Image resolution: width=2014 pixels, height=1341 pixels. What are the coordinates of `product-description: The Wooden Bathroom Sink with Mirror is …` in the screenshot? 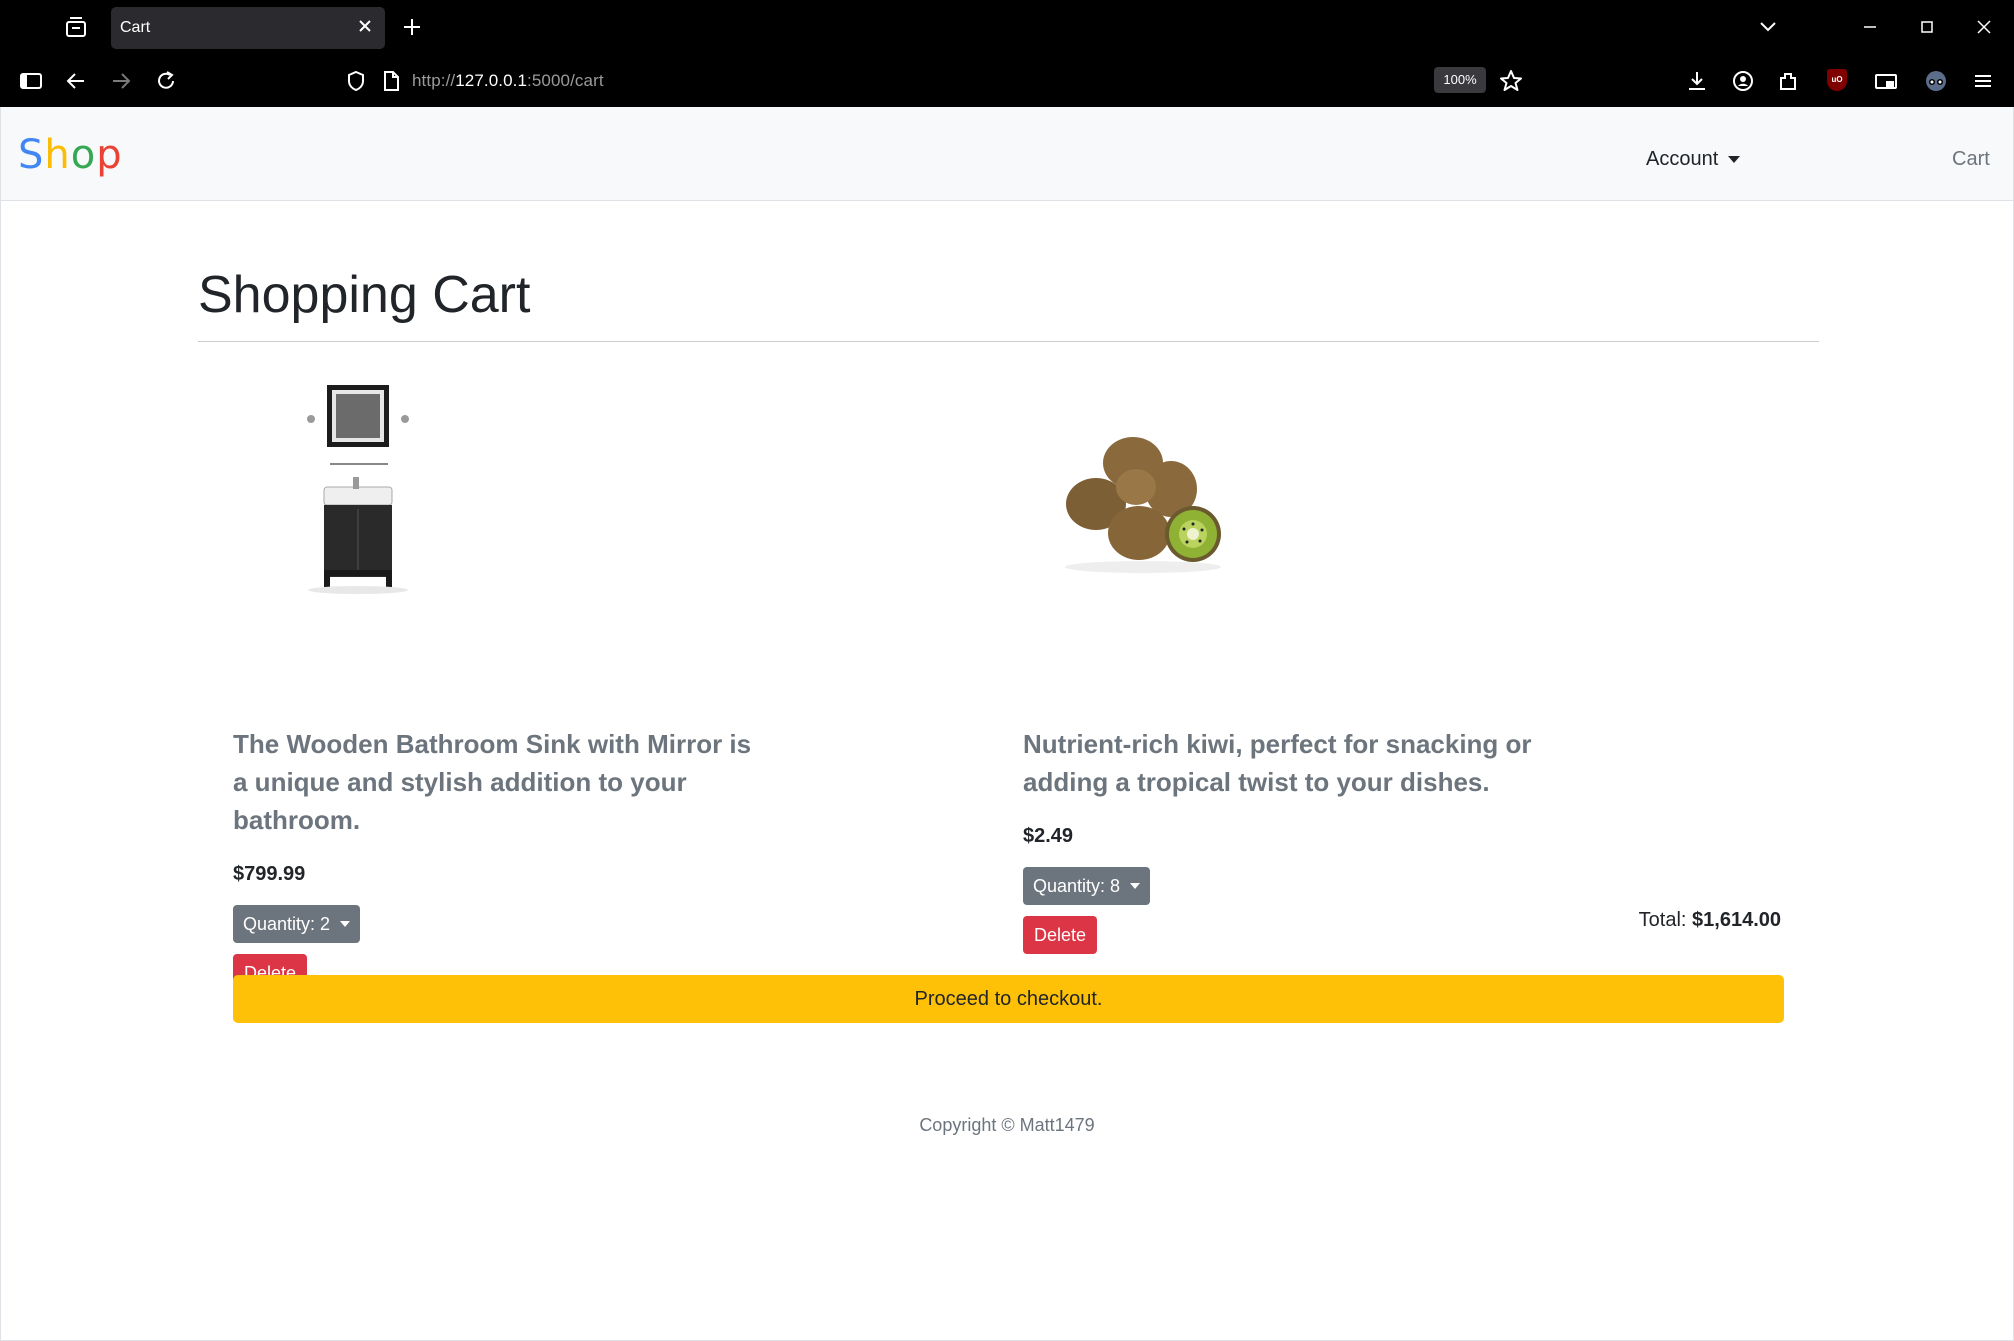 It's located at (492, 782).